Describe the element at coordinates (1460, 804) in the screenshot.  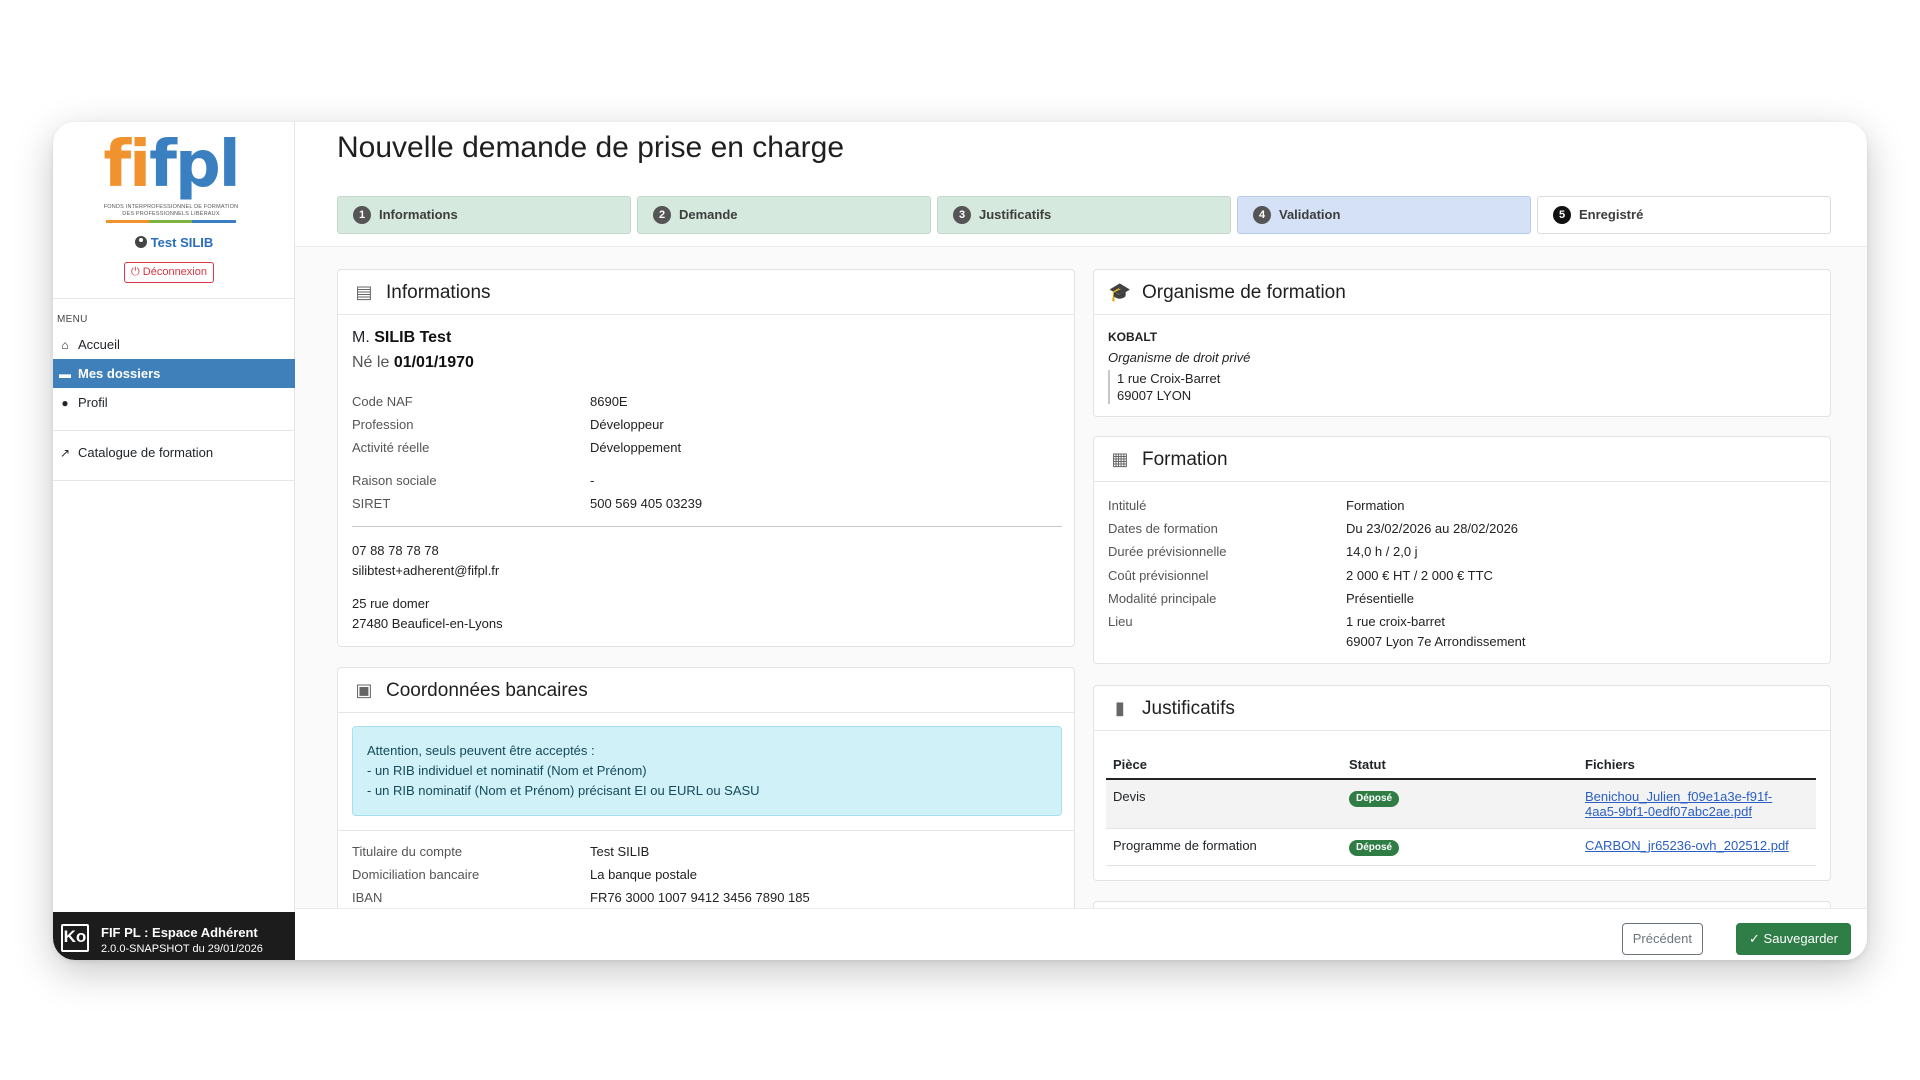
I see `status-cell: Déposé` at that location.